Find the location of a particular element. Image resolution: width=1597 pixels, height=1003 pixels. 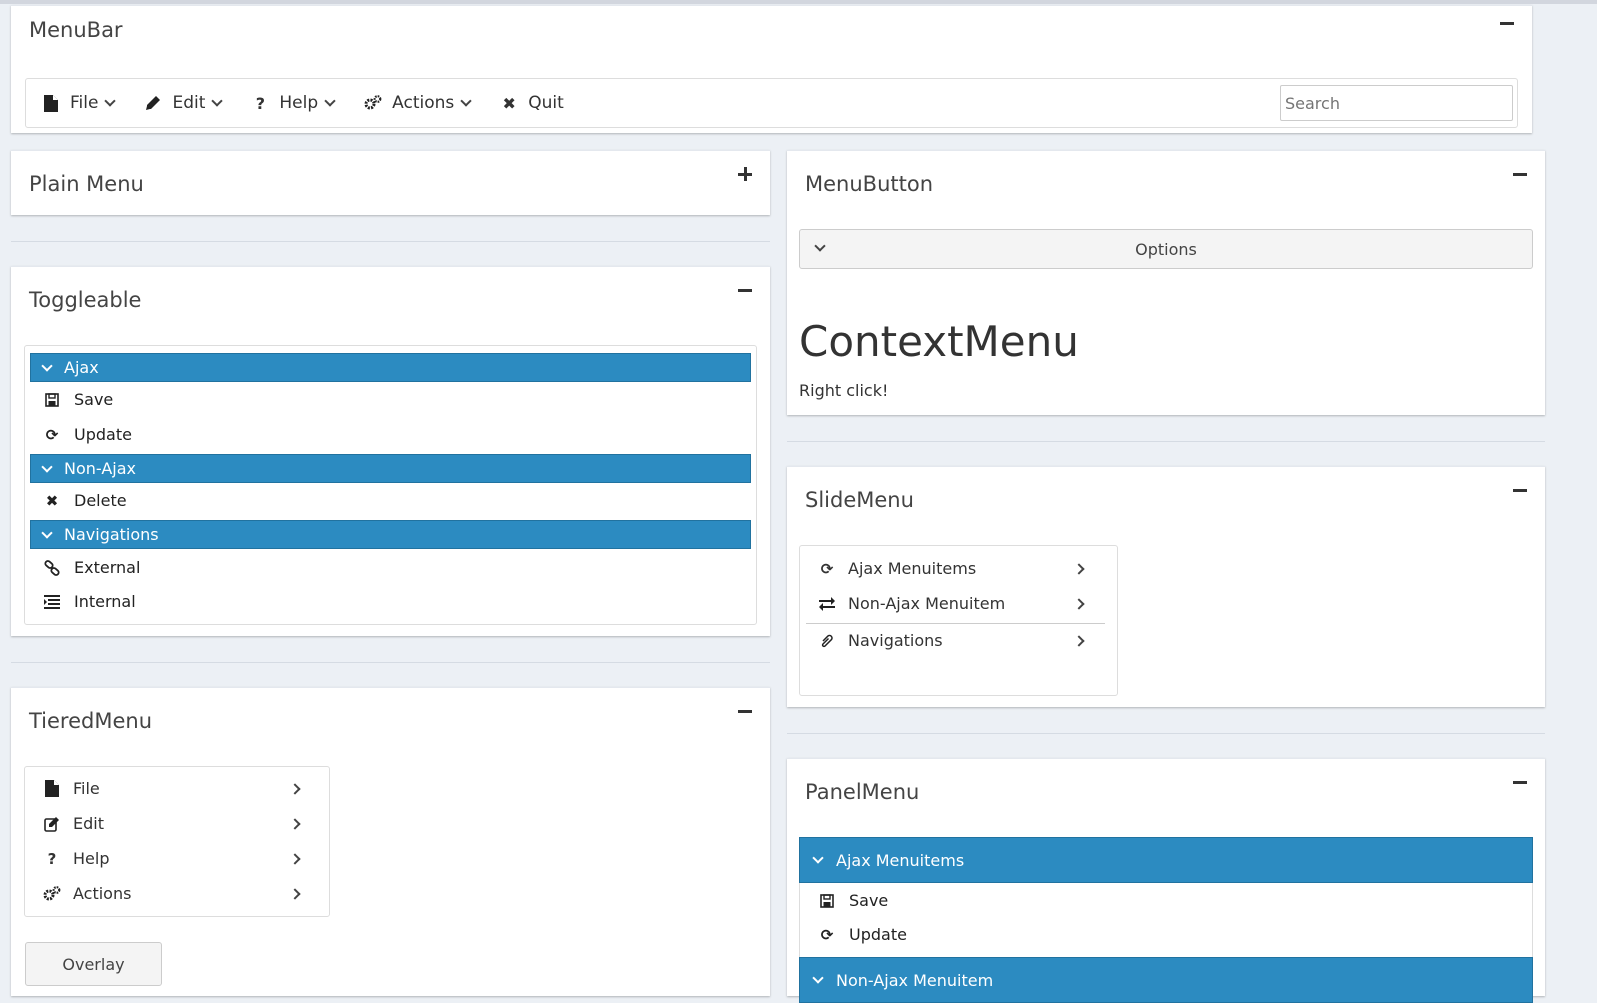

context-menu-hint: Right click! is located at coordinates (843, 390).